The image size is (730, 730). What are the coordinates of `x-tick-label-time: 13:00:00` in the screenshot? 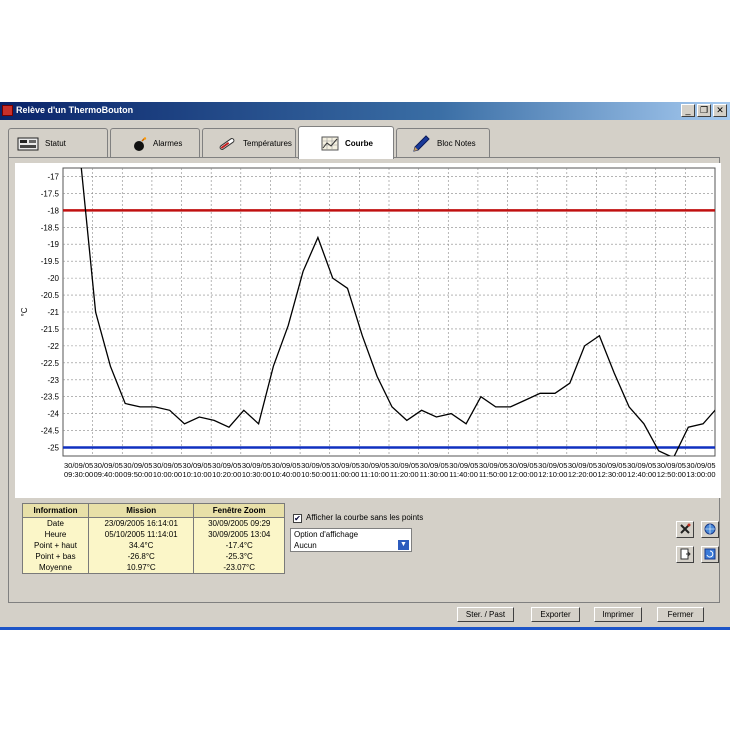 It's located at (700, 474).